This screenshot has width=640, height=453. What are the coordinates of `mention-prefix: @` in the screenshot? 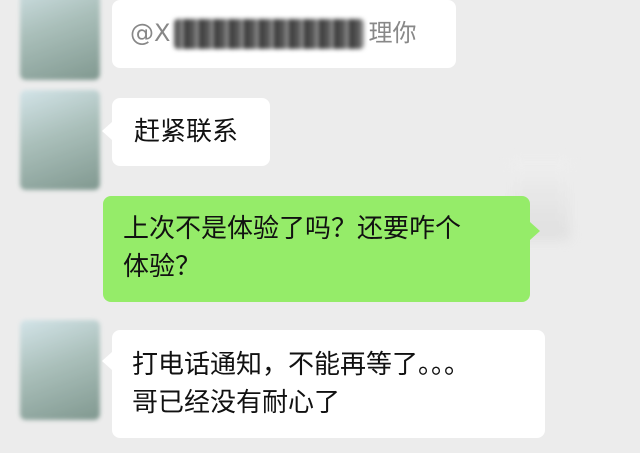 It's located at (142, 33).